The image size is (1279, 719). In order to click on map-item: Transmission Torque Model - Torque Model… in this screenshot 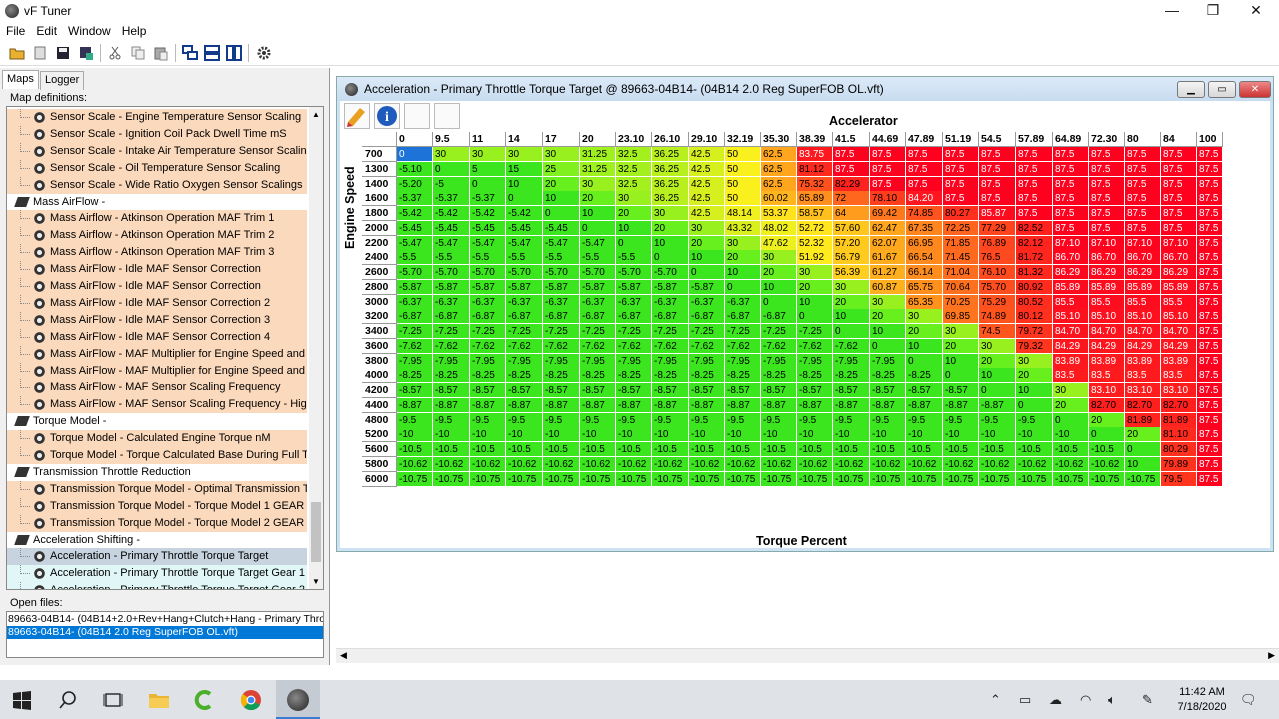, I will do `click(157, 523)`.